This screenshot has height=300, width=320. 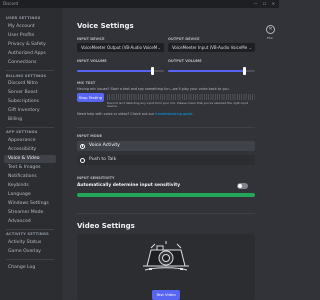 What do you see at coordinates (30, 186) in the screenshot?
I see `sidebar-item-keybinds: Keybinds` at bounding box center [30, 186].